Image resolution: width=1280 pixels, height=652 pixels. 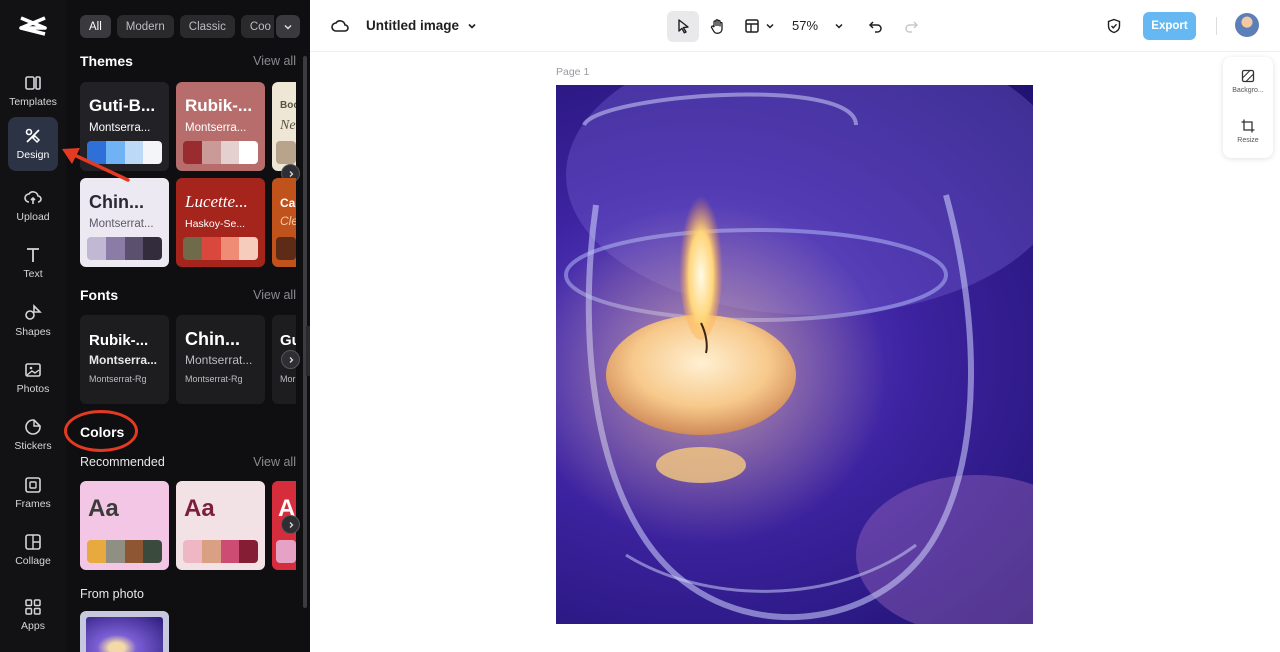 What do you see at coordinates (1248, 76) in the screenshot?
I see `background-icon` at bounding box center [1248, 76].